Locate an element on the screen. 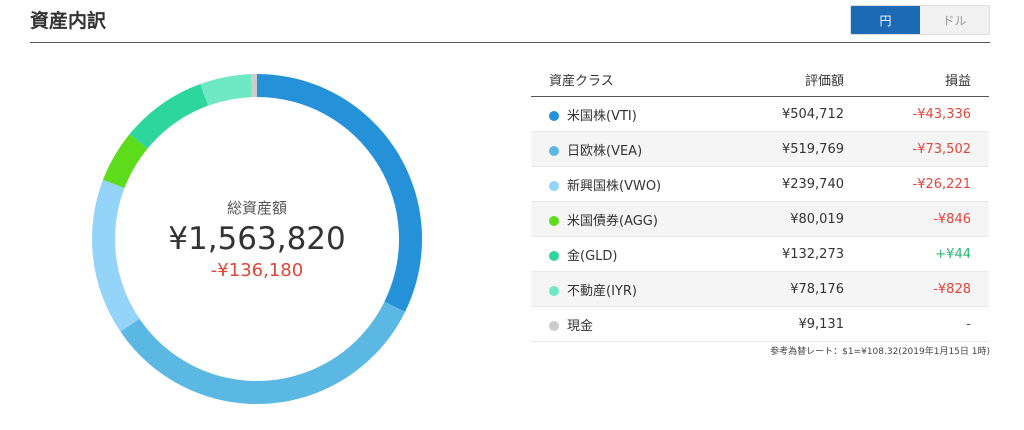 The width and height of the screenshot is (1024, 430). total-change-value: -¥136,180 is located at coordinates (257, 270).